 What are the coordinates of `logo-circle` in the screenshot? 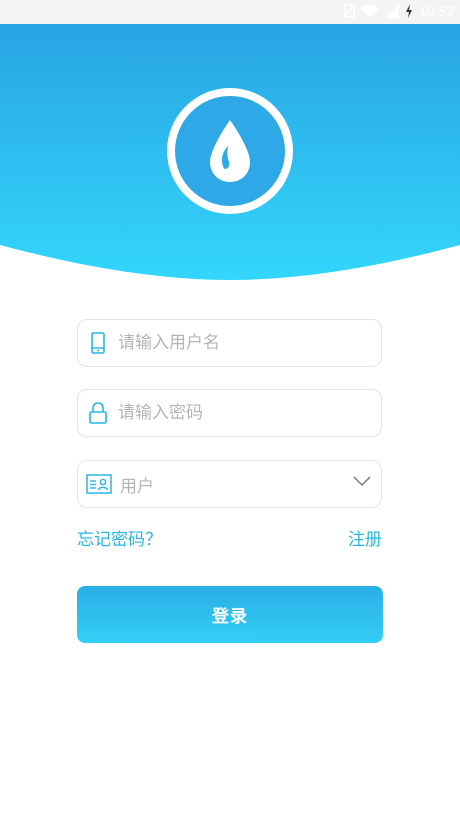 It's located at (230, 151).